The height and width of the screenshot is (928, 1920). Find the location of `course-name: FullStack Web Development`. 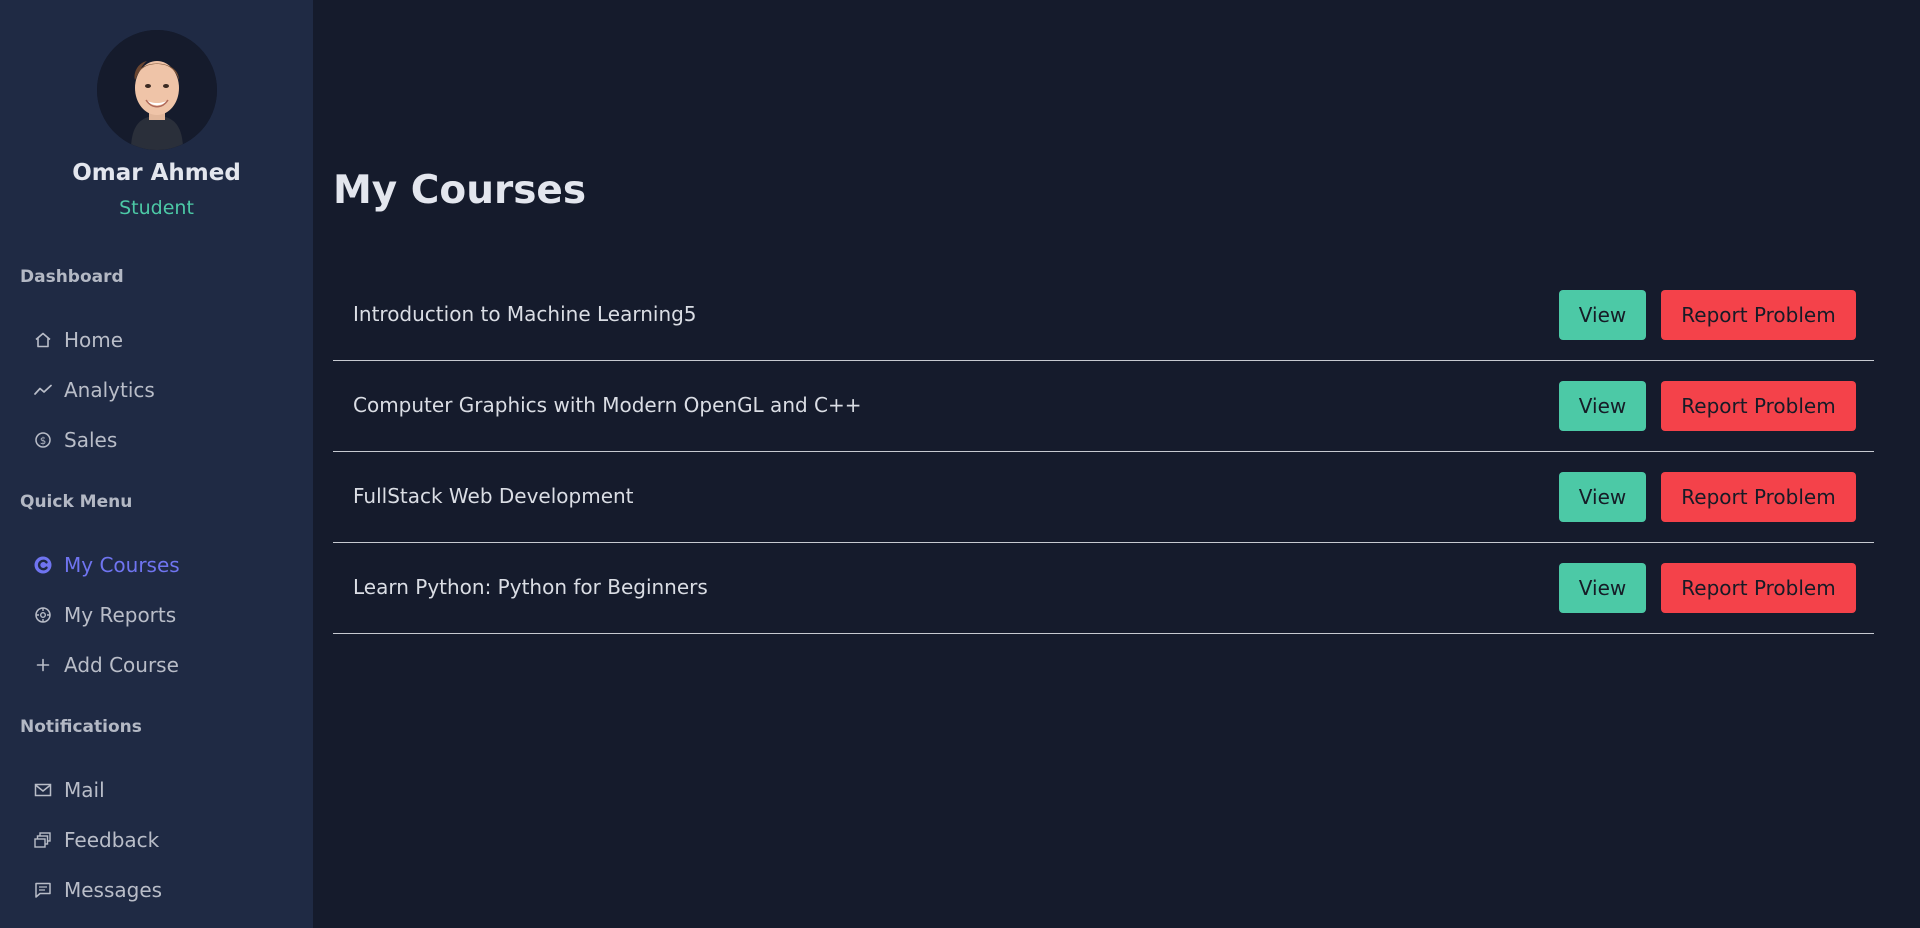

course-name: FullStack Web Development is located at coordinates (493, 496).